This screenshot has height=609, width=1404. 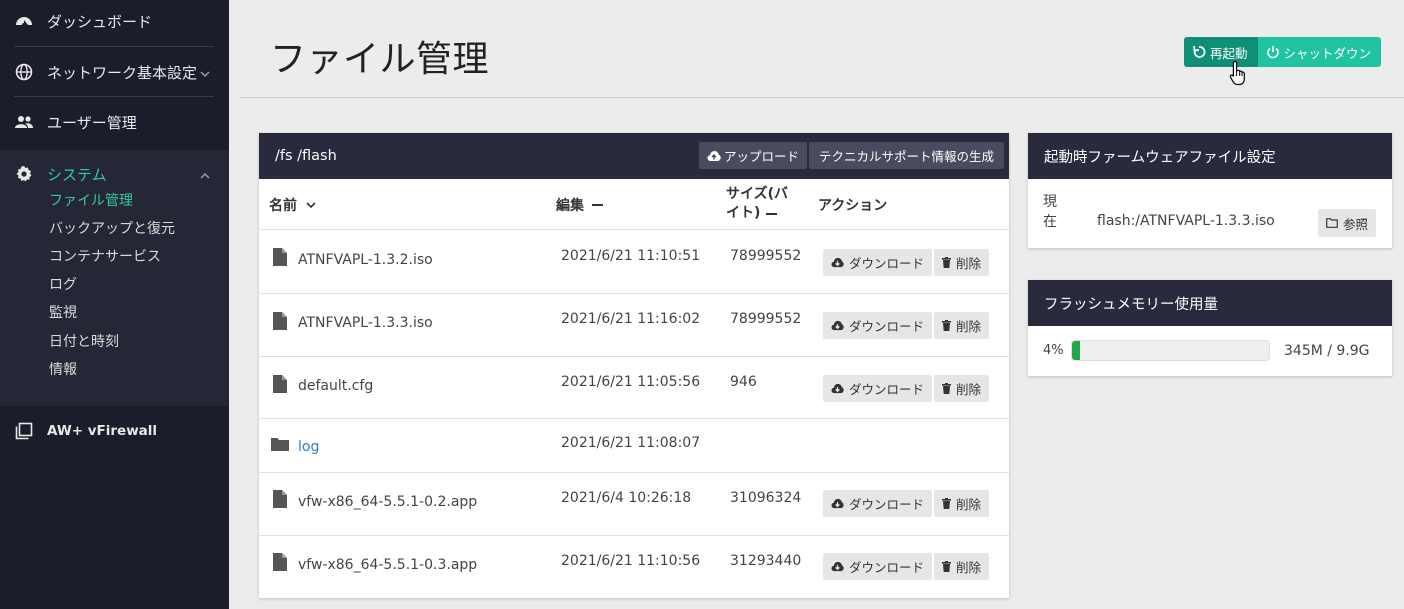 I want to click on generate-support-info-button: テクニカルサポート情報の生成, so click(x=907, y=155).